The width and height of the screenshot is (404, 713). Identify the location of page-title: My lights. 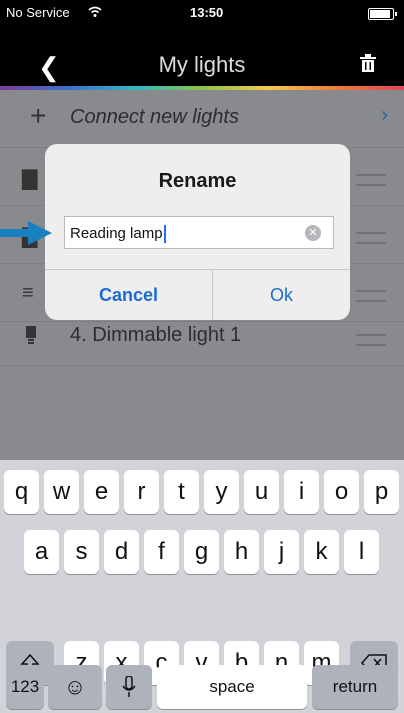
(202, 64).